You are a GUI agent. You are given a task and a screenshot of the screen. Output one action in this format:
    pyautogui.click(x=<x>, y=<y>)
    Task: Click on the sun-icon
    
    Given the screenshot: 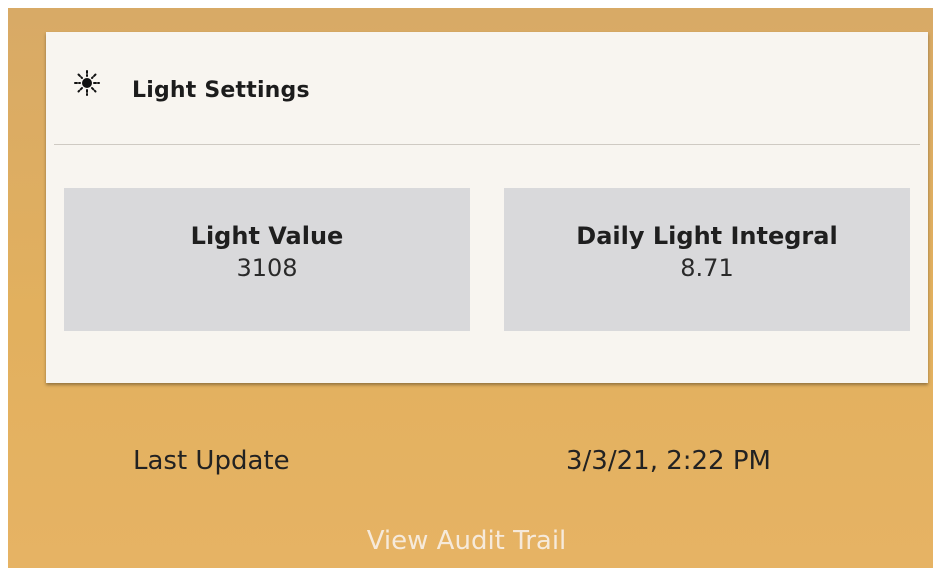 What is the action you would take?
    pyautogui.click(x=87, y=83)
    